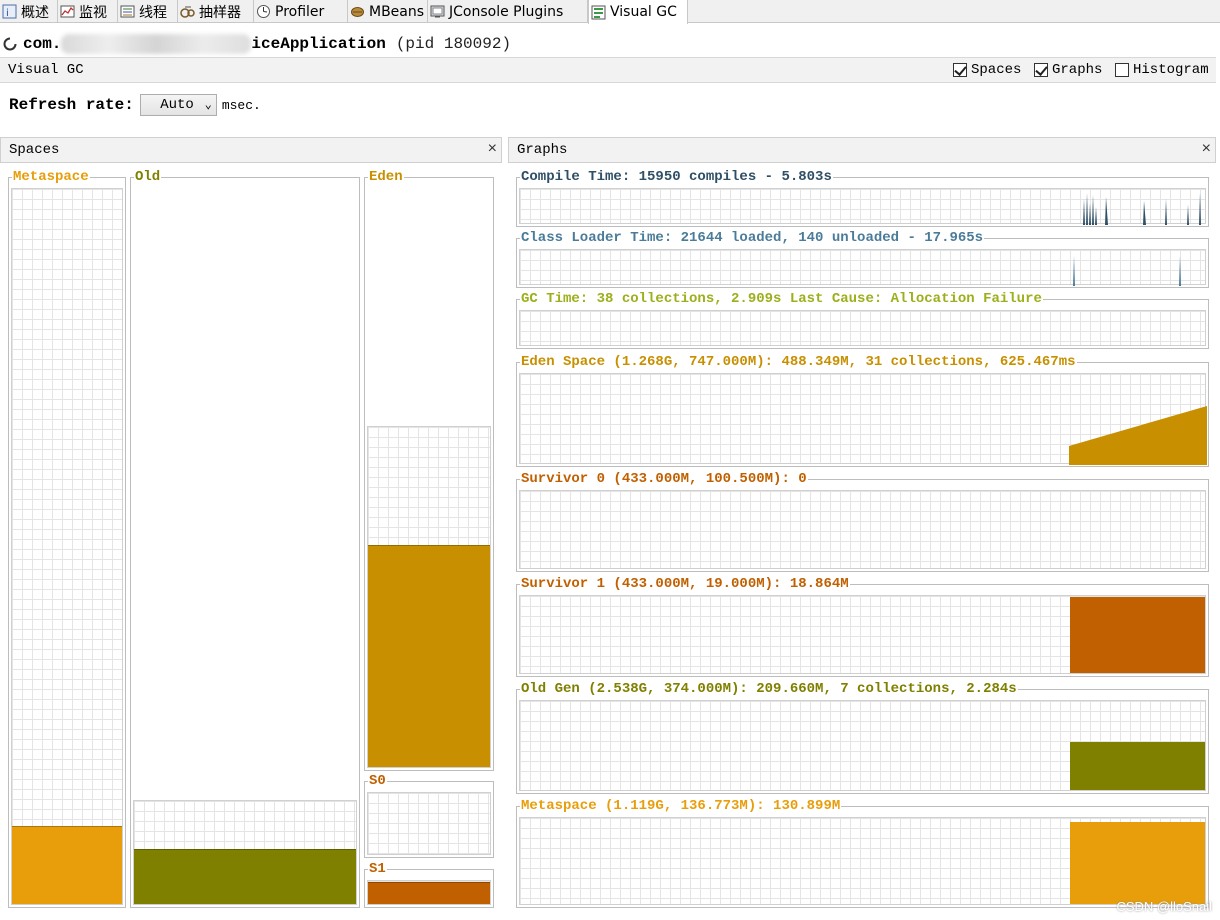 The image size is (1220, 920). Describe the element at coordinates (862, 328) in the screenshot. I see `graph-gctime-plot` at that location.